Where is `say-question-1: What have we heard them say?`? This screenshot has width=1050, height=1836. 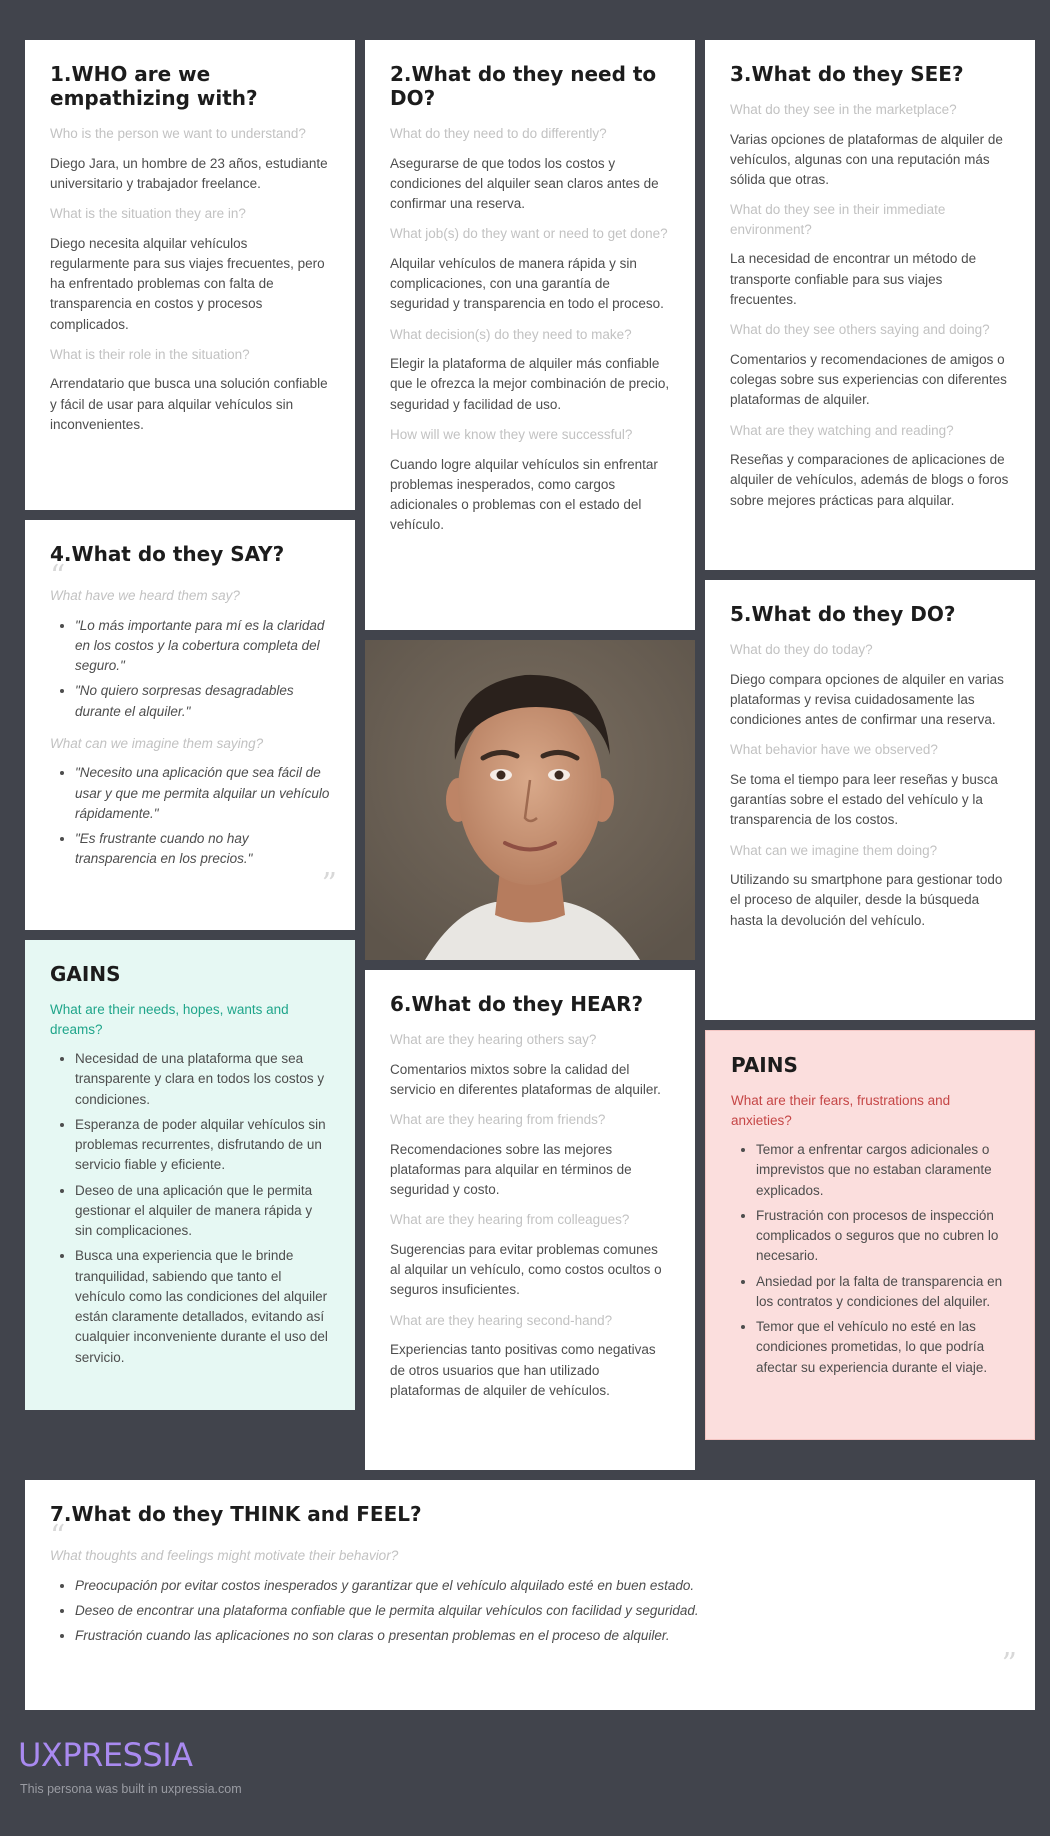
say-question-1: What have we heard them say? is located at coordinates (145, 595).